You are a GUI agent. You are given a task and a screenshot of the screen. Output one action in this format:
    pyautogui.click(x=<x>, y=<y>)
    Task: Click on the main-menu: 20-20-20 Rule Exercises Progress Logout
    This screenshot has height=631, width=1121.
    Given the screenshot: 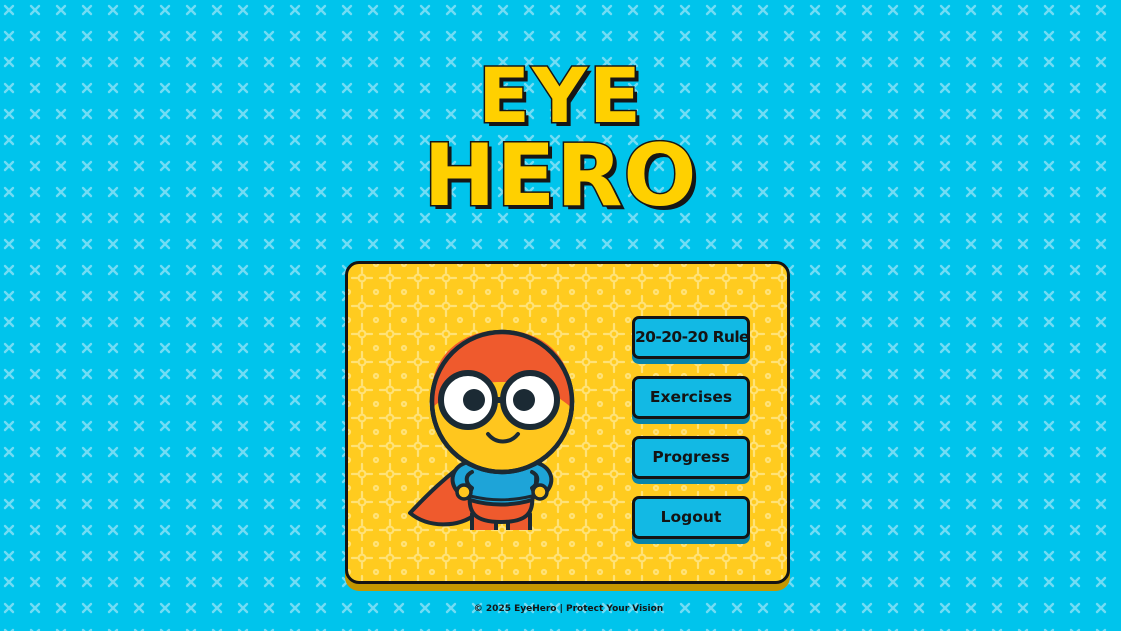 What is the action you would take?
    pyautogui.click(x=693, y=436)
    